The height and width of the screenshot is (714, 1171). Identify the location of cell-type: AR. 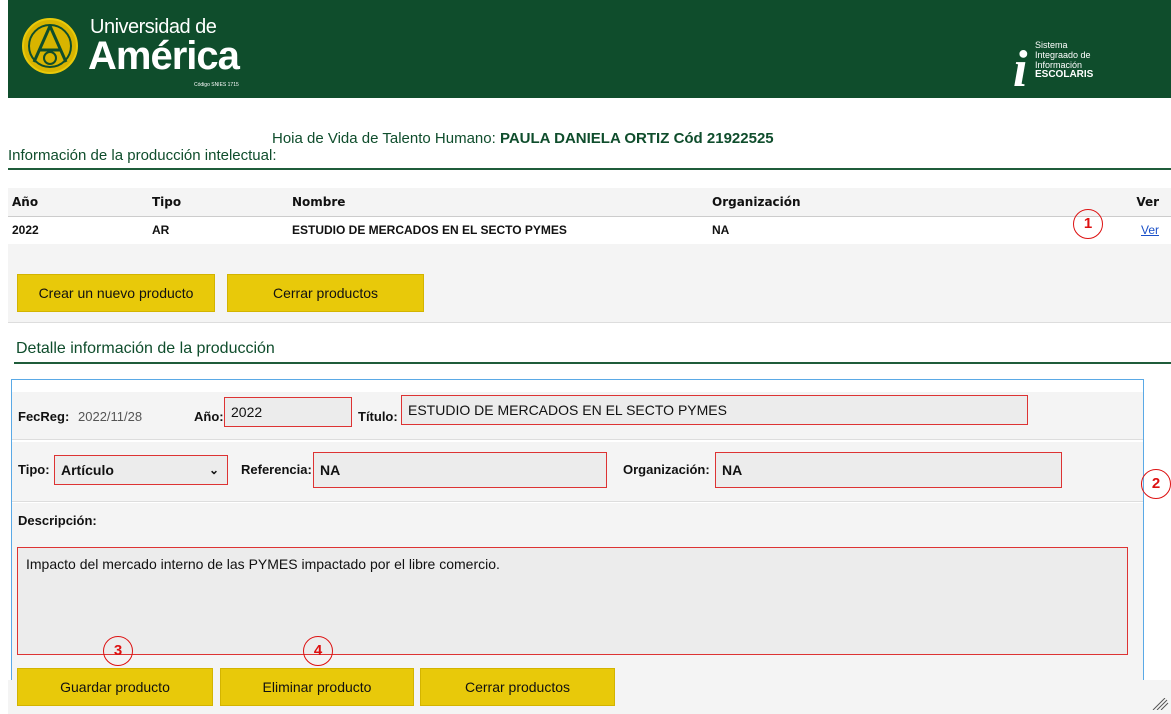
(218, 230).